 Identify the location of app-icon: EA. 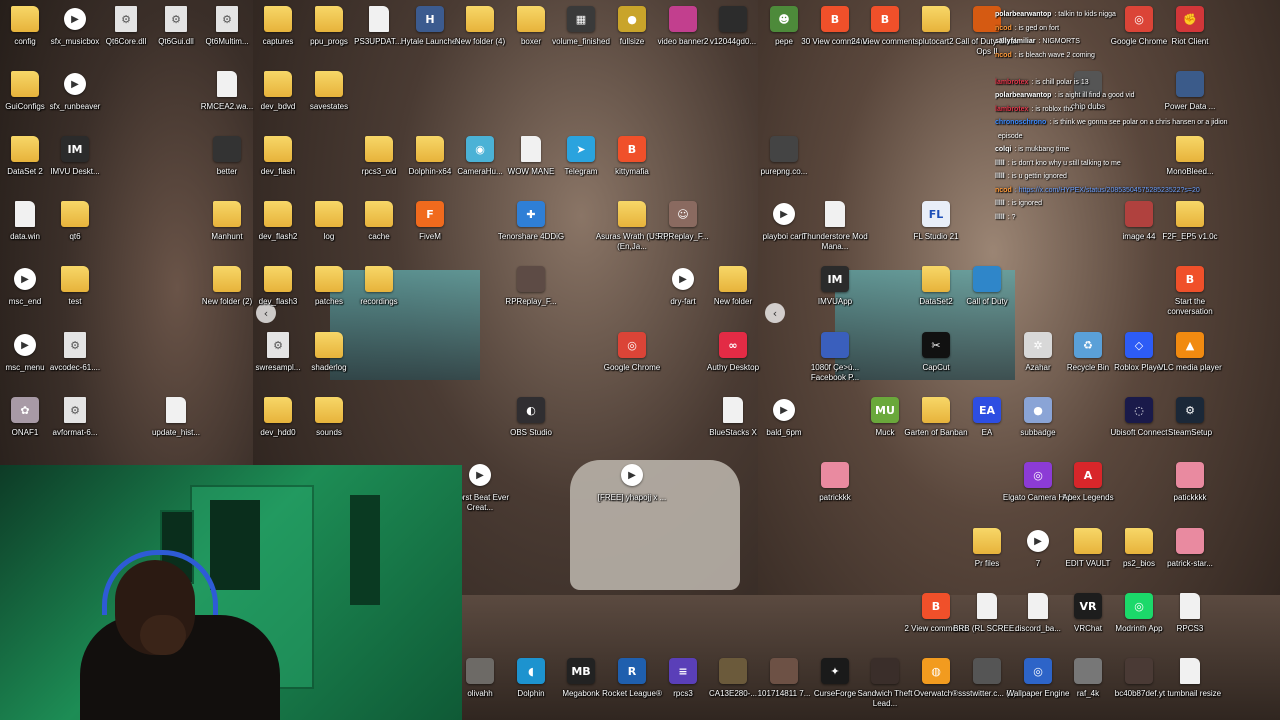
(987, 410).